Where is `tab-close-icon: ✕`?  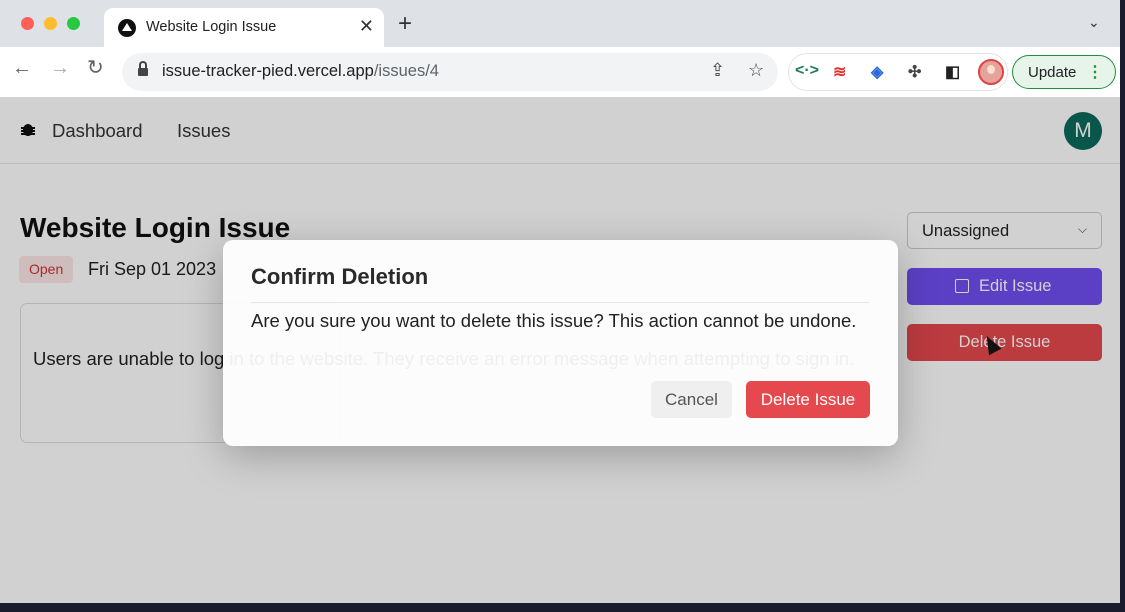 tab-close-icon: ✕ is located at coordinates (366, 26).